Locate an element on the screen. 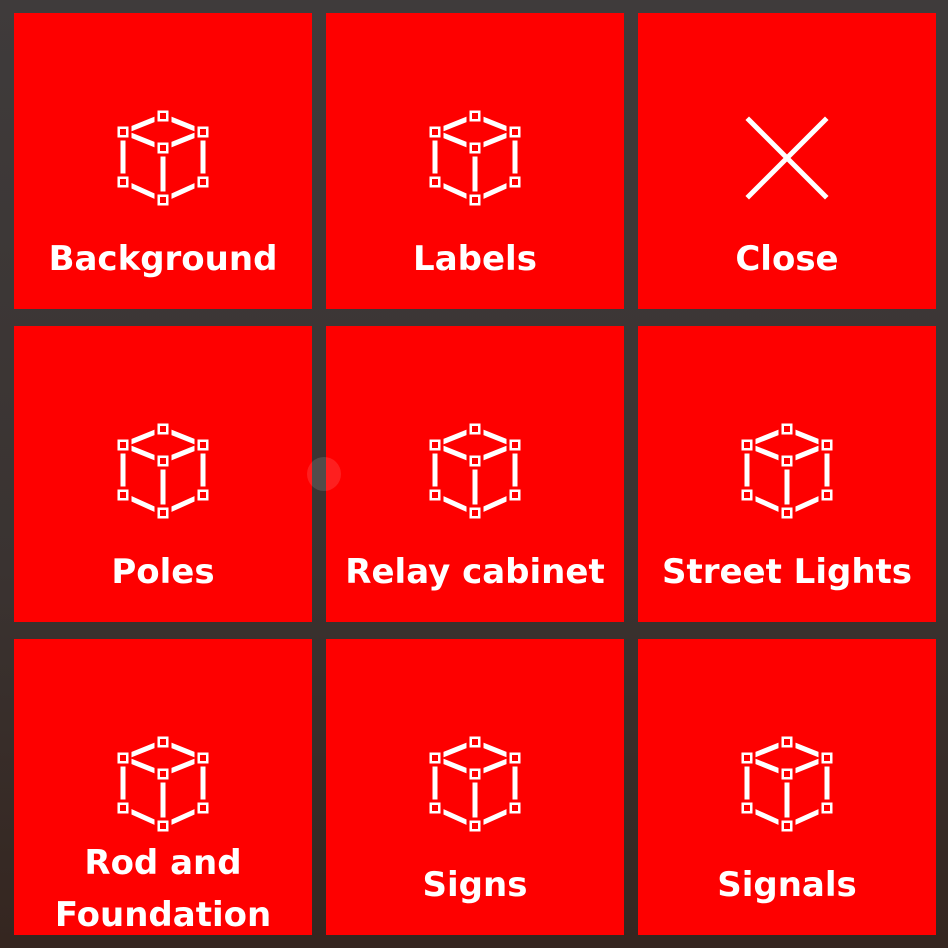  tile-poles: Poles is located at coordinates (163, 474).